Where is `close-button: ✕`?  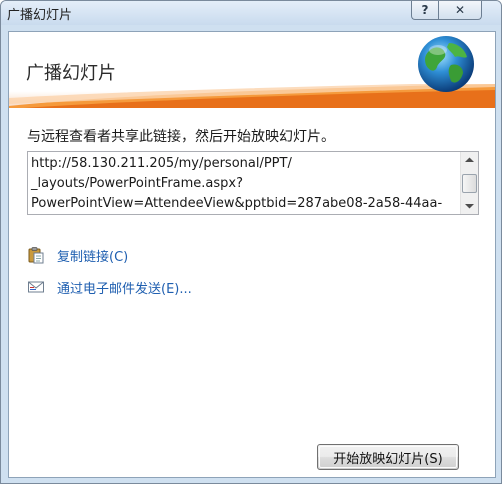
close-button: ✕ is located at coordinates (460, 10).